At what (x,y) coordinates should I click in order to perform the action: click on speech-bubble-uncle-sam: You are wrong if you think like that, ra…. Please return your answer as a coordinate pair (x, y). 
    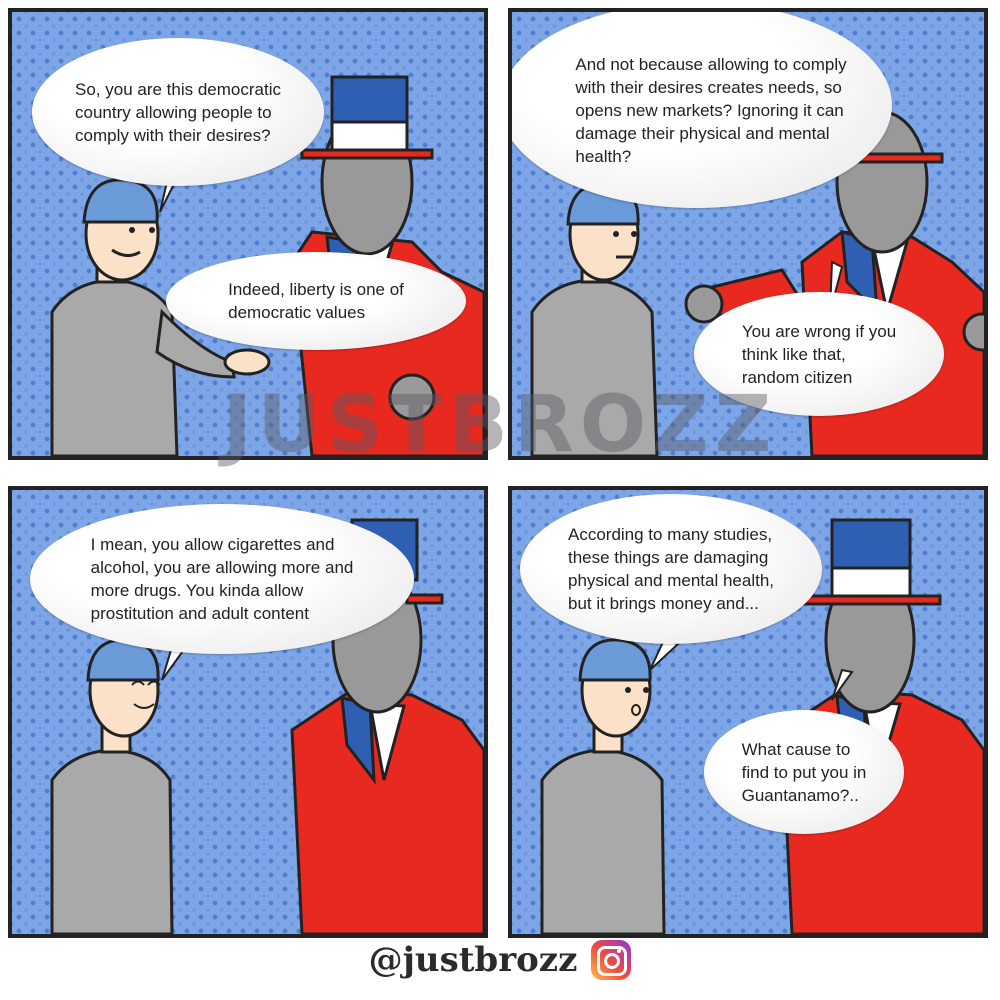
    Looking at the image, I should click on (819, 354).